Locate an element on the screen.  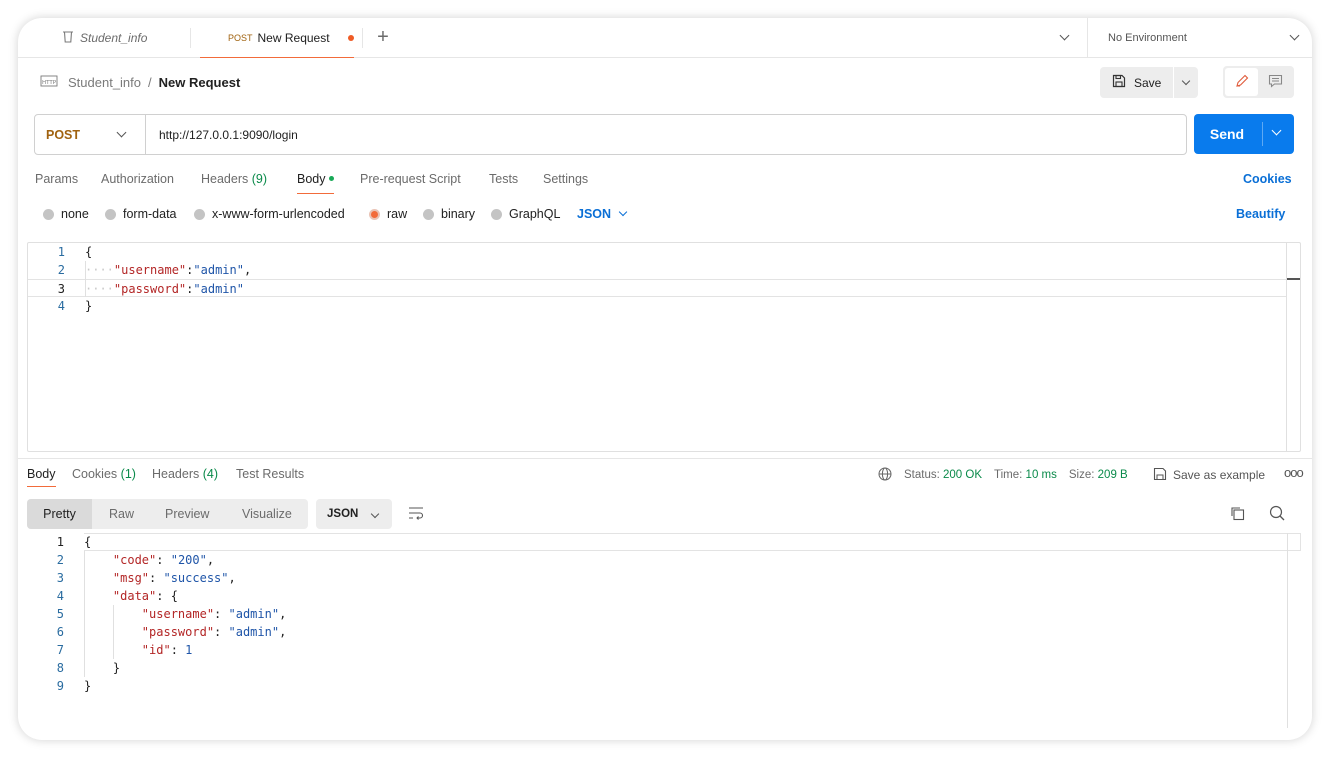
copy-icon is located at coordinates (1237, 515).